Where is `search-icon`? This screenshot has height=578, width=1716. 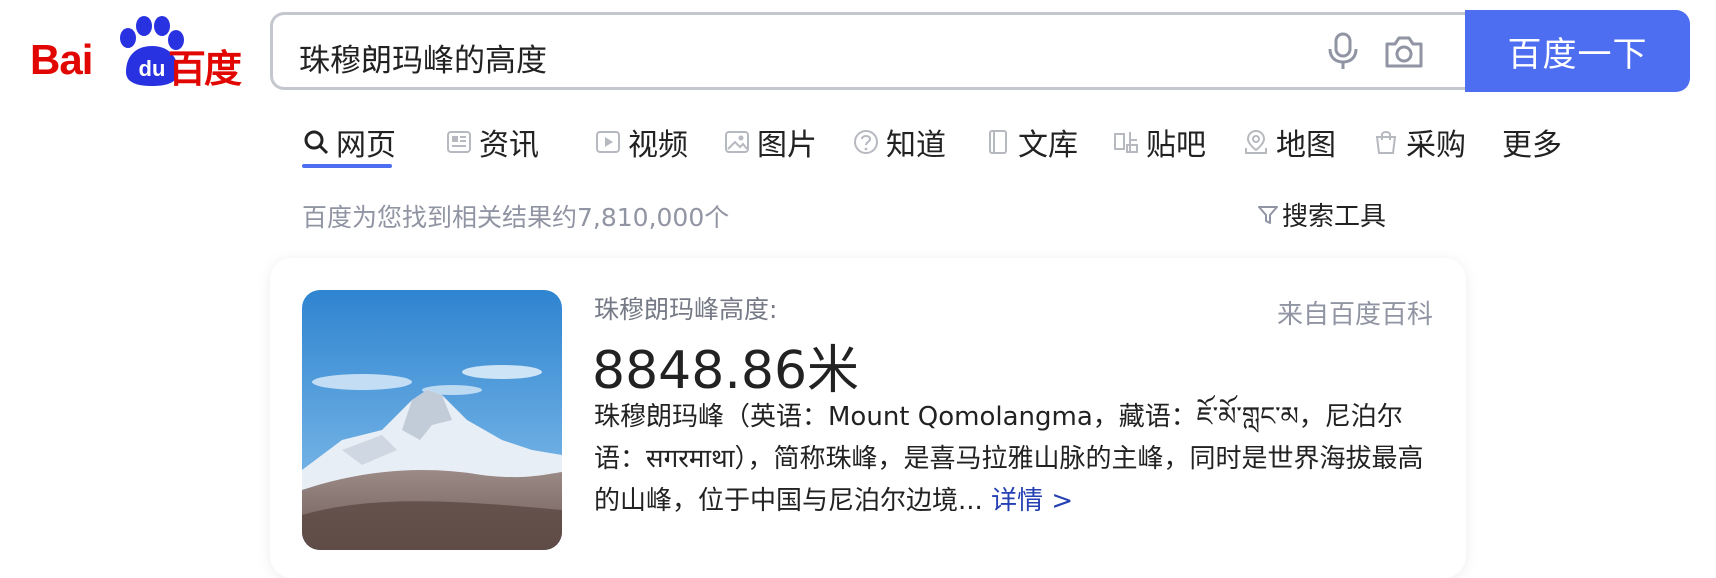
search-icon is located at coordinates (316, 142).